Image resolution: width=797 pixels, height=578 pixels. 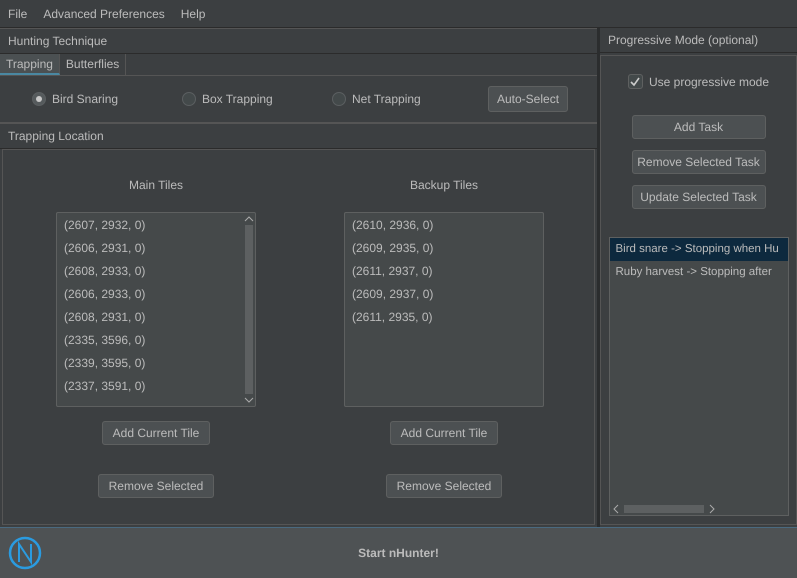 What do you see at coordinates (709, 81) in the screenshot?
I see `checkbox-label: Use progressive mode` at bounding box center [709, 81].